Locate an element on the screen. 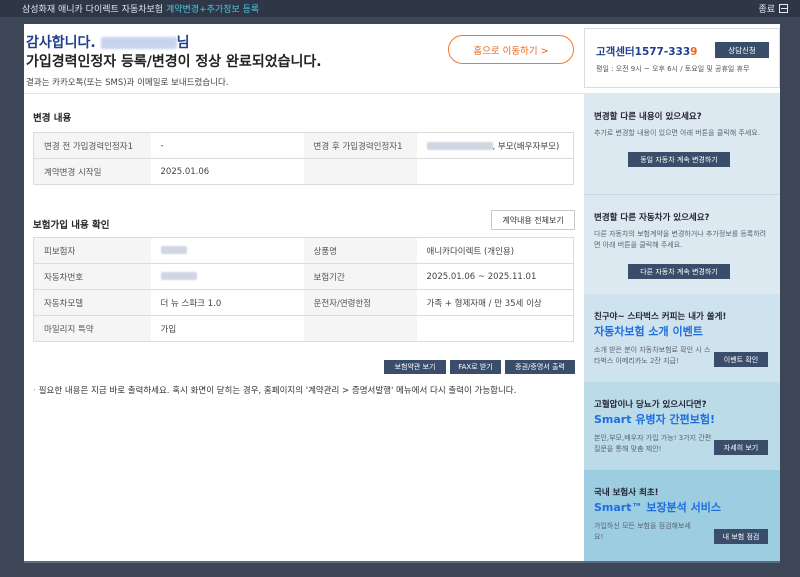 This screenshot has width=800, height=577. driver-age-label: 운전자/연령한정 is located at coordinates (360, 302).